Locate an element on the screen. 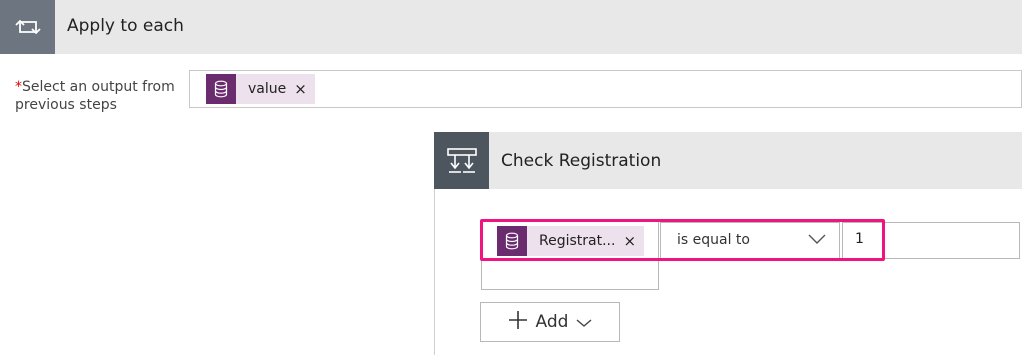  output-label-text: Select an output from previous steps is located at coordinates (95, 96).